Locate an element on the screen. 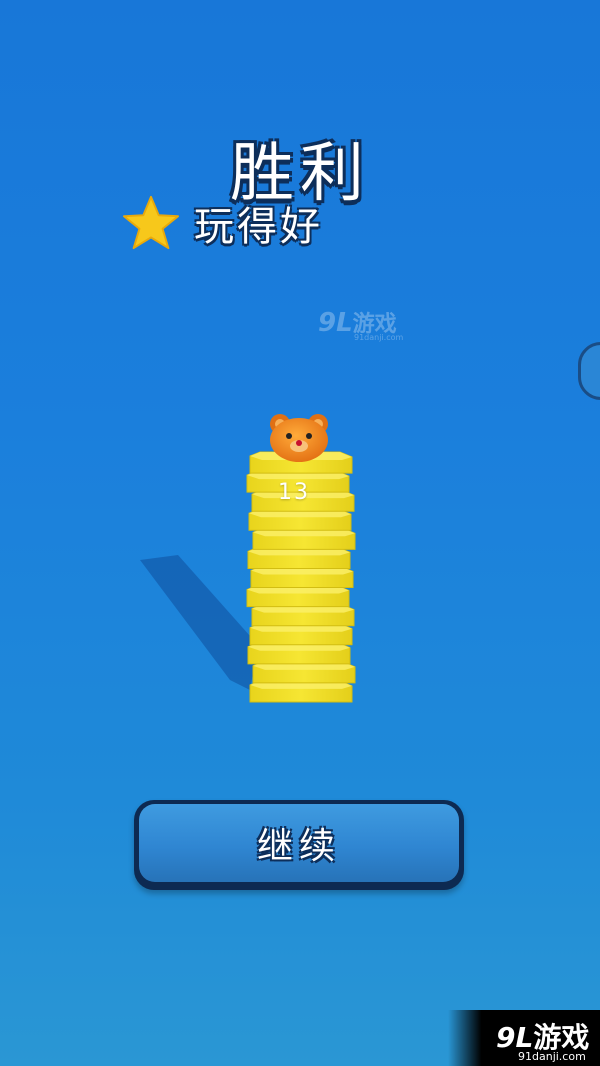 The image size is (600, 1066). tower-shadow is located at coordinates (199, 622).